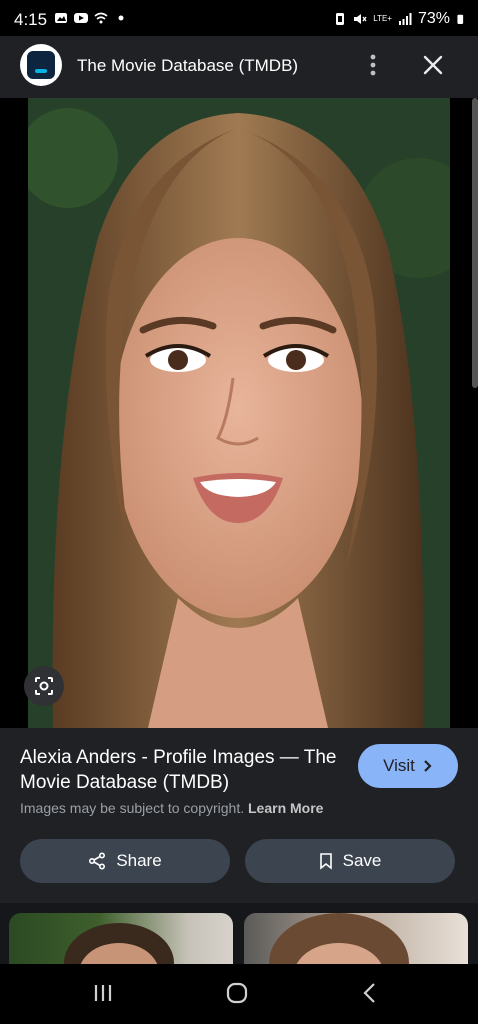  Describe the element at coordinates (360, 19) in the screenshot. I see `mute-icon` at that location.